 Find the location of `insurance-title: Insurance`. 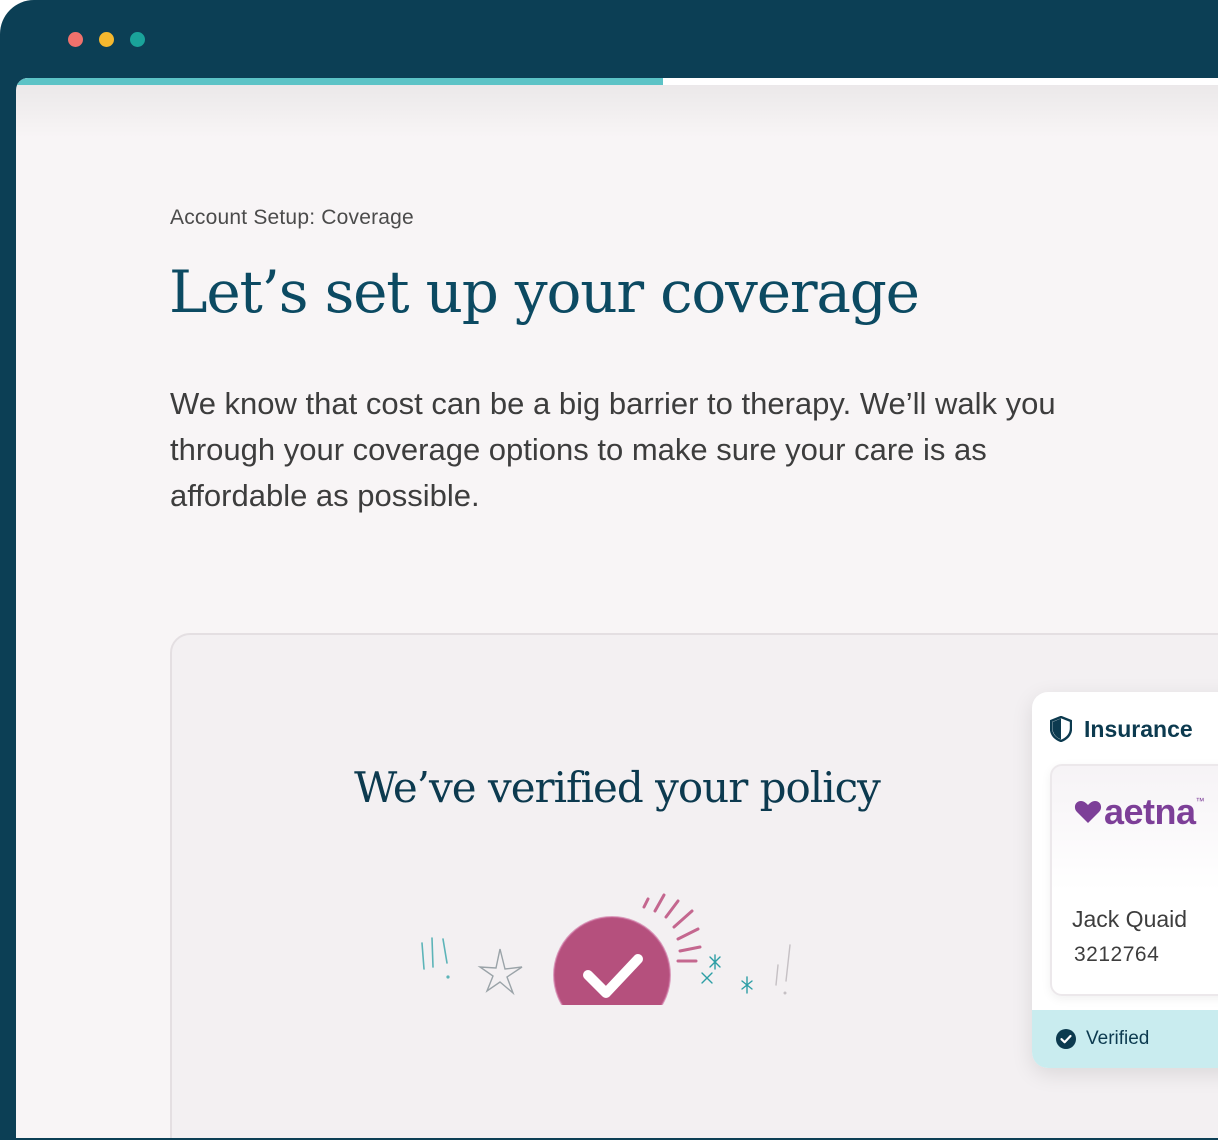

insurance-title: Insurance is located at coordinates (1138, 728).